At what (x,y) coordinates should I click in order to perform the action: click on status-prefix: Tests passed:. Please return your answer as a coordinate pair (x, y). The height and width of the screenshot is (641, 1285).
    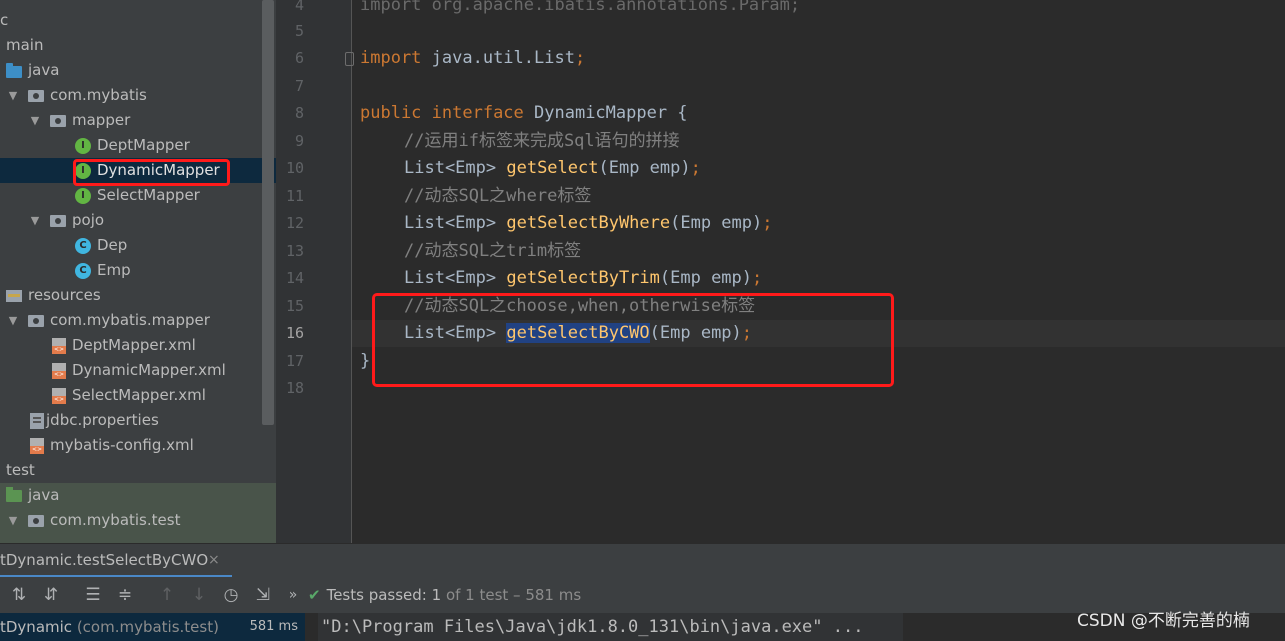
    Looking at the image, I should click on (379, 595).